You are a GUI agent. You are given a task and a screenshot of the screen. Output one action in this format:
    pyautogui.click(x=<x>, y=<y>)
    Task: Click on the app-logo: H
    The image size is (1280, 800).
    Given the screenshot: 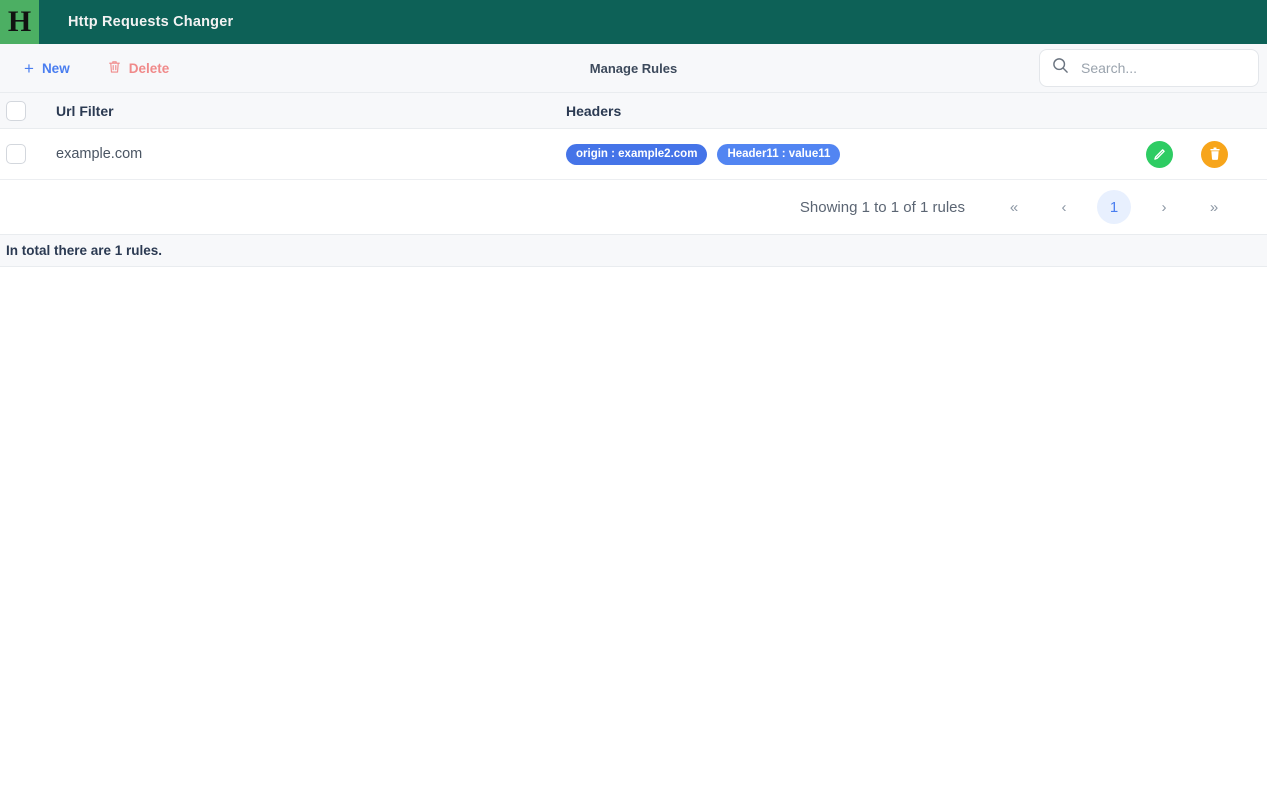 What is the action you would take?
    pyautogui.click(x=20, y=22)
    